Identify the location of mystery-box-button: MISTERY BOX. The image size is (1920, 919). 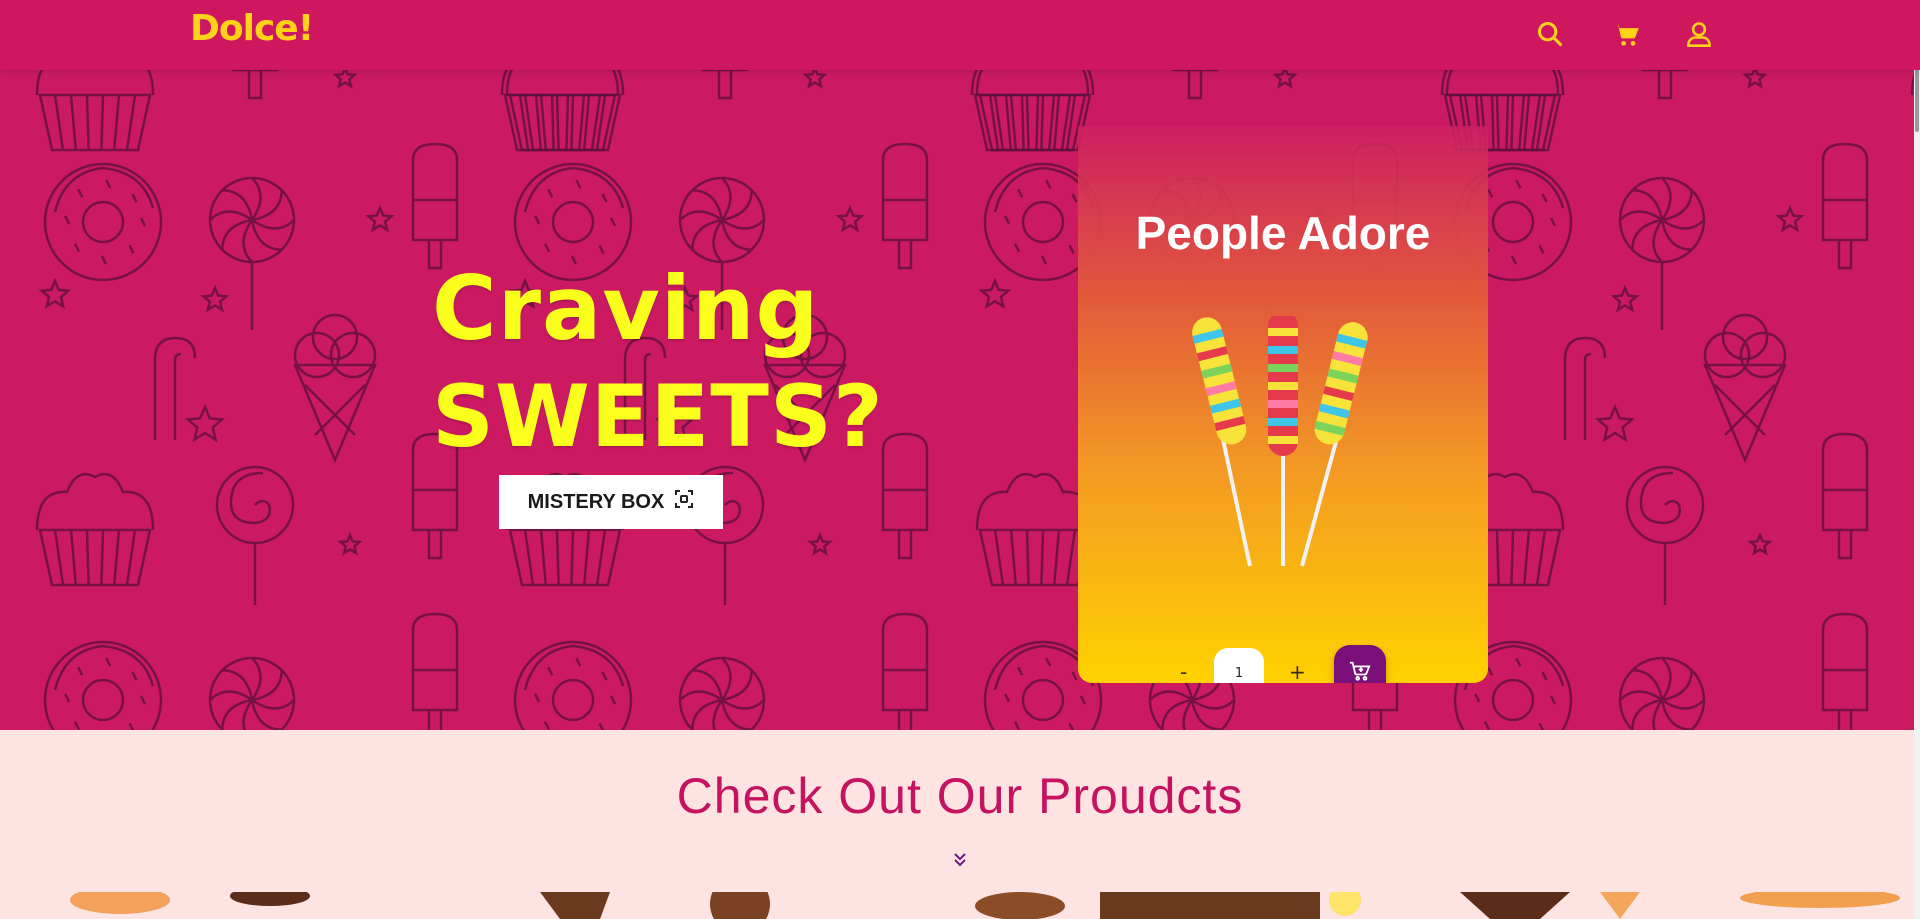
(611, 502).